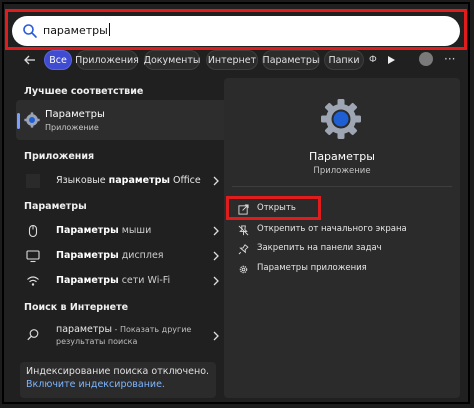 This screenshot has width=474, height=408. I want to click on settings-result-label: Параметры сети Wi-Fi, so click(113, 280).